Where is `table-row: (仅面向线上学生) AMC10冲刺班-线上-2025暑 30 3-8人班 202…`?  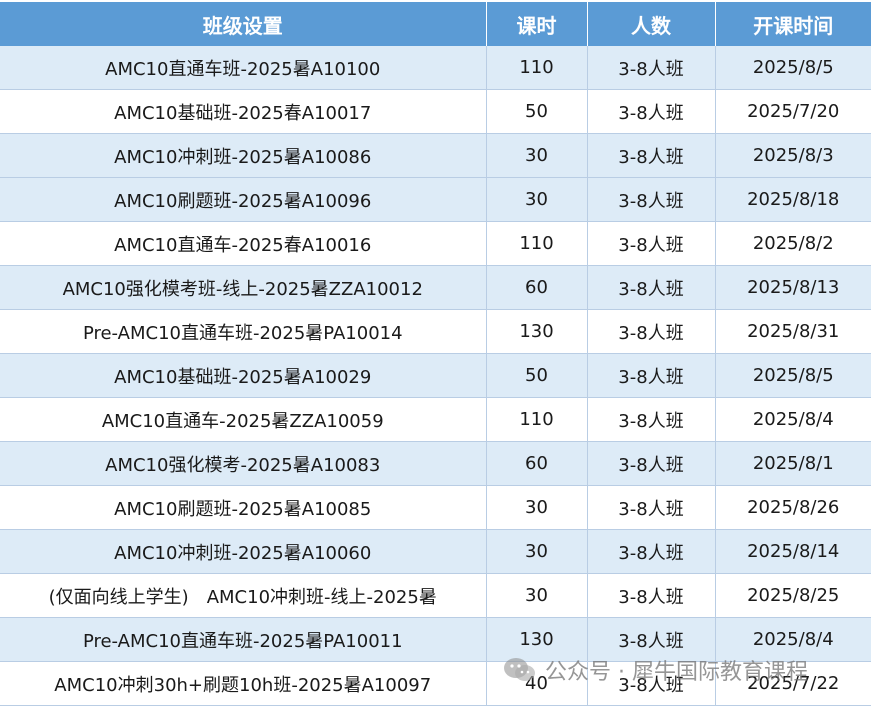
table-row: (仅面向线上学生) AMC10冲刺班-线上-2025暑 30 3-8人班 202… is located at coordinates (435, 595).